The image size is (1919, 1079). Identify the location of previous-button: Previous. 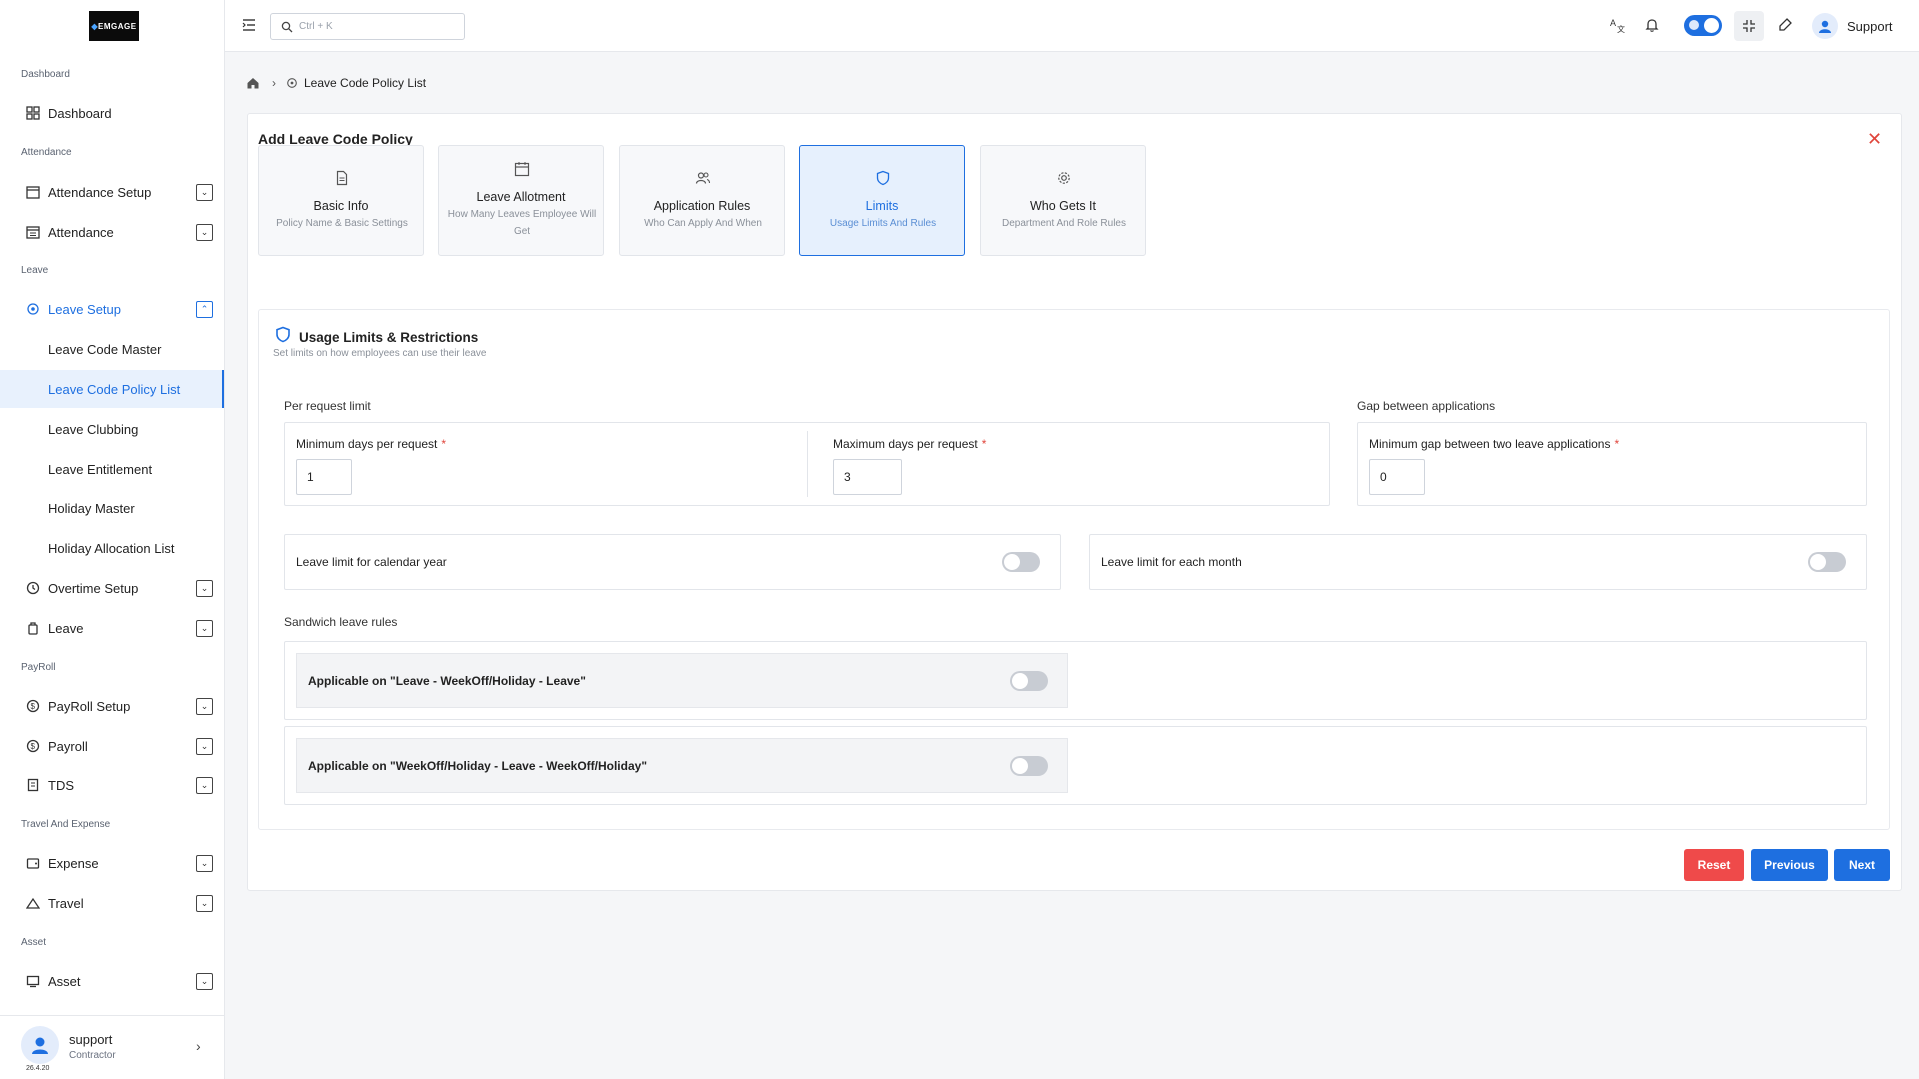
(1789, 865).